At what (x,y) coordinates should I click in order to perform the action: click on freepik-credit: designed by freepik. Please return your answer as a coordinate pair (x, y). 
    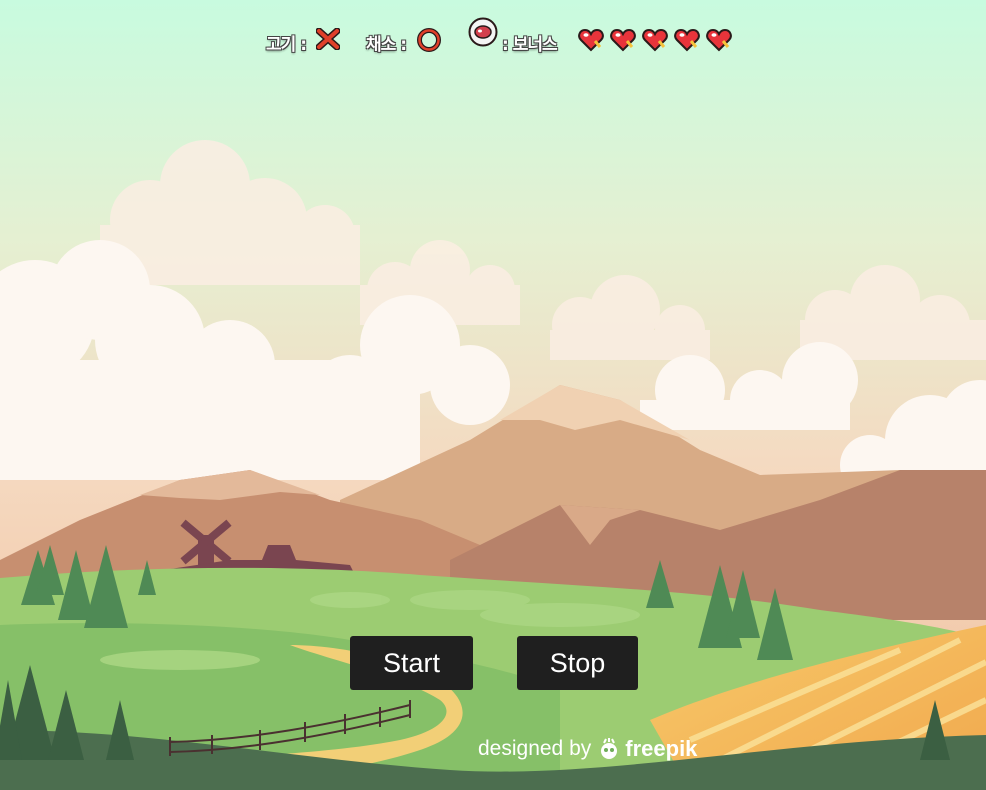
    Looking at the image, I should click on (587, 749).